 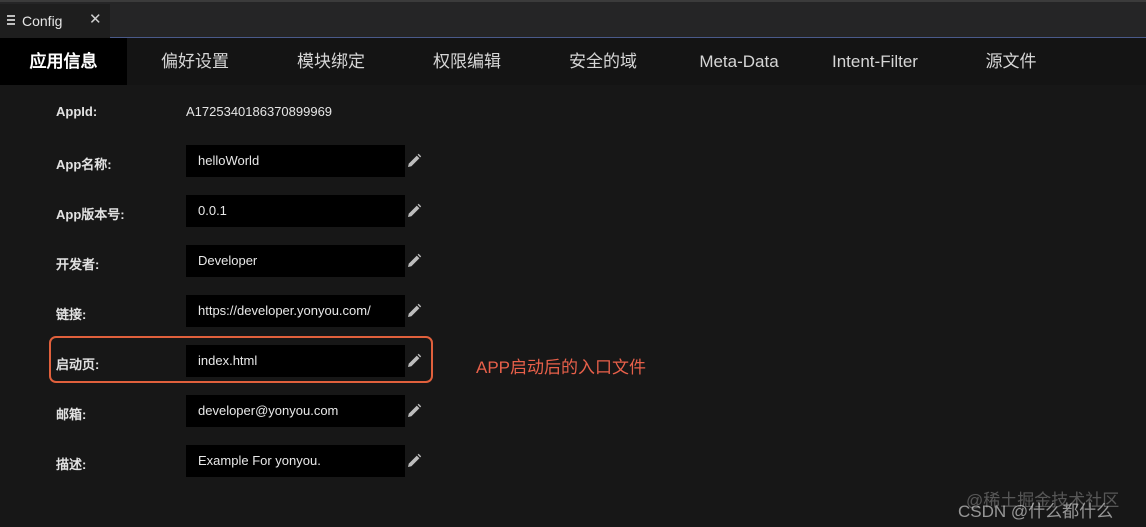 I want to click on config-tab: Config ✕, so click(x=55, y=22).